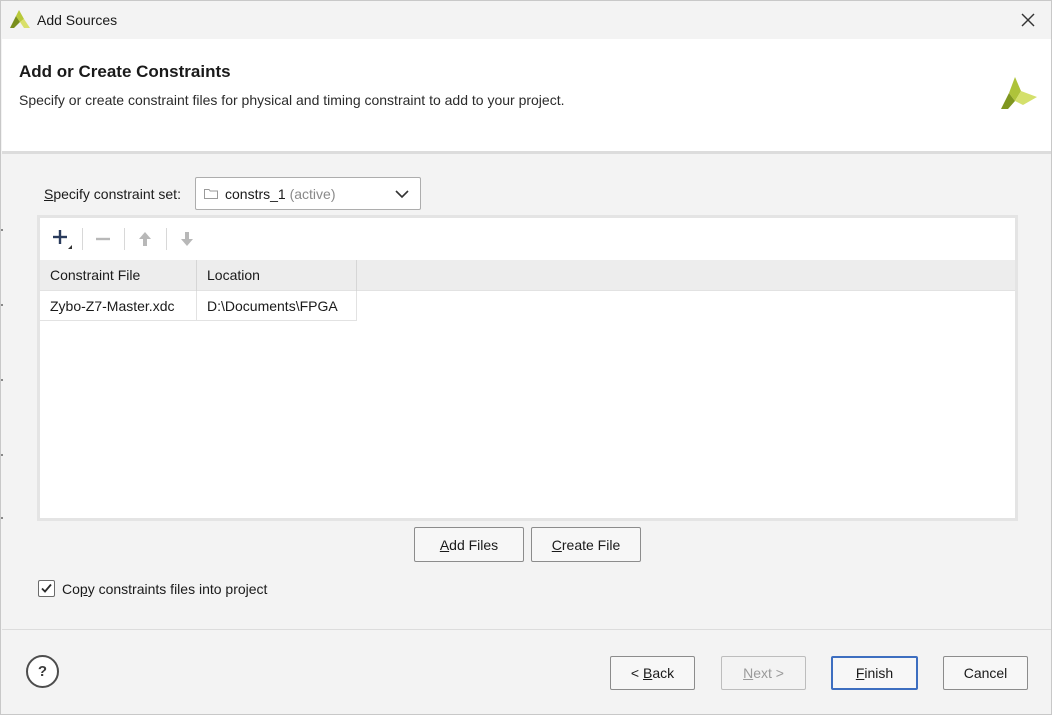 The height and width of the screenshot is (715, 1052). I want to click on constraint-set-label: Specify constraint set:, so click(112, 194).